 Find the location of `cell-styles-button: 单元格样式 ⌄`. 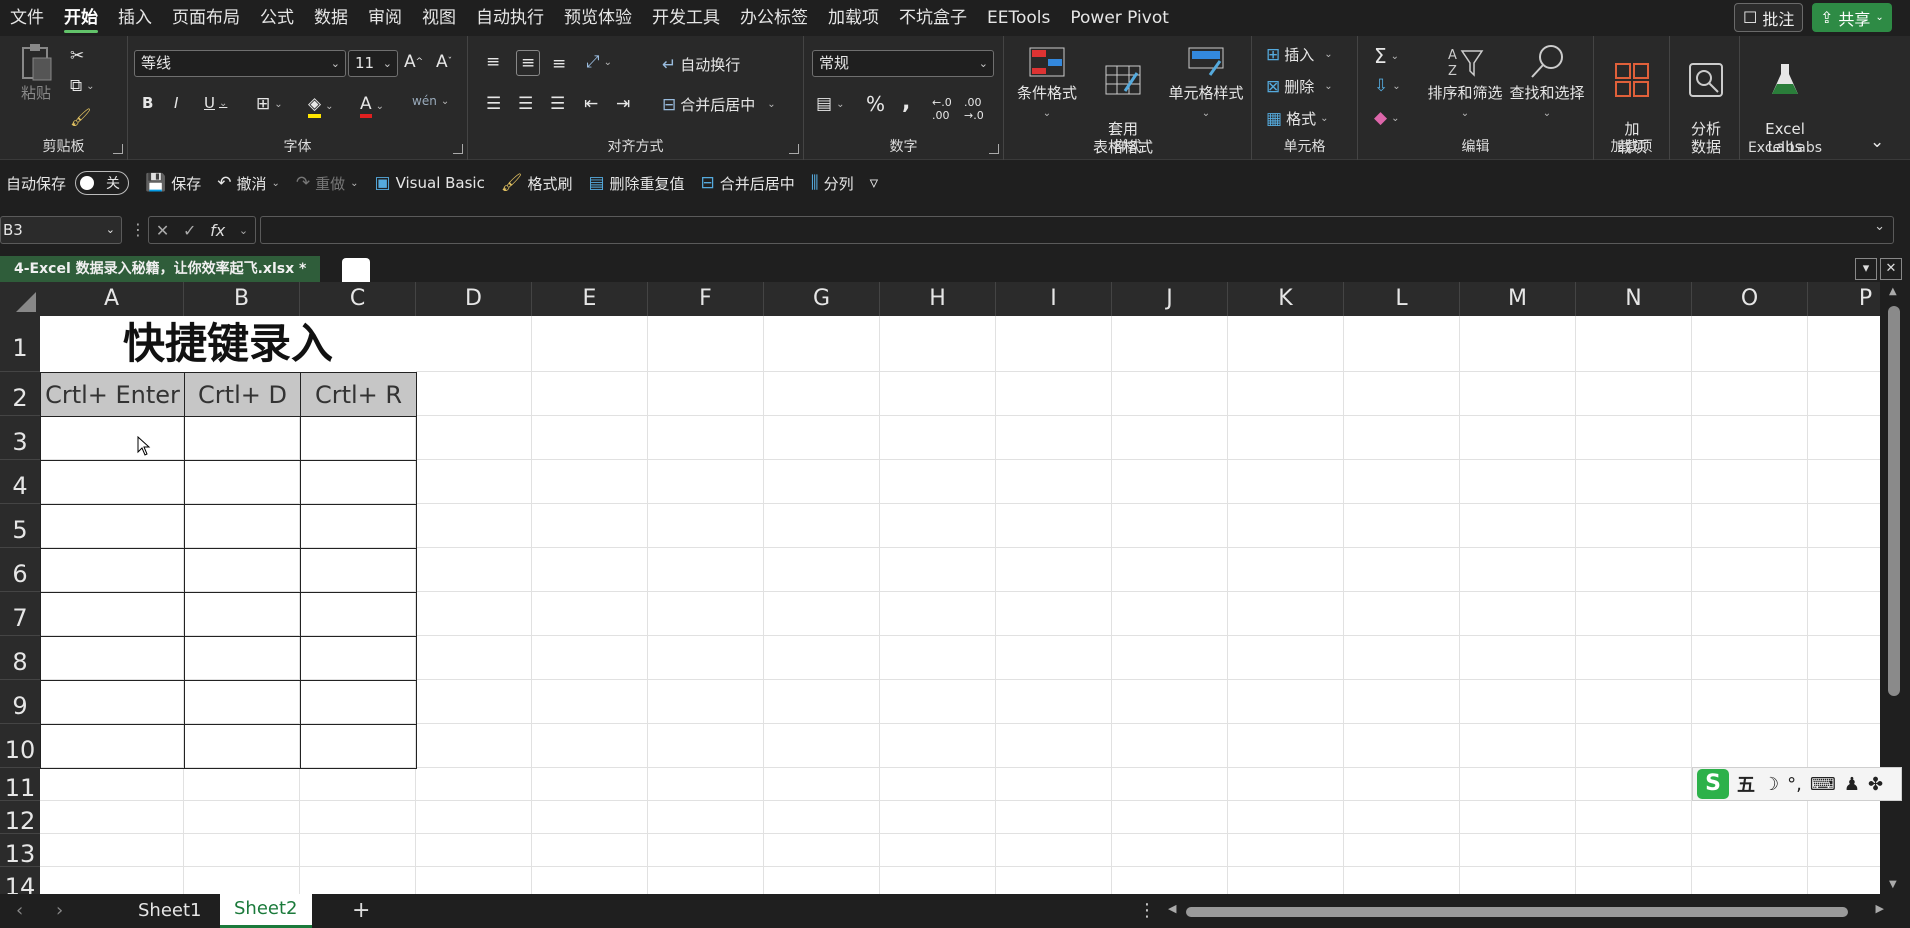

cell-styles-button: 单元格样式 ⌄ is located at coordinates (1206, 82).